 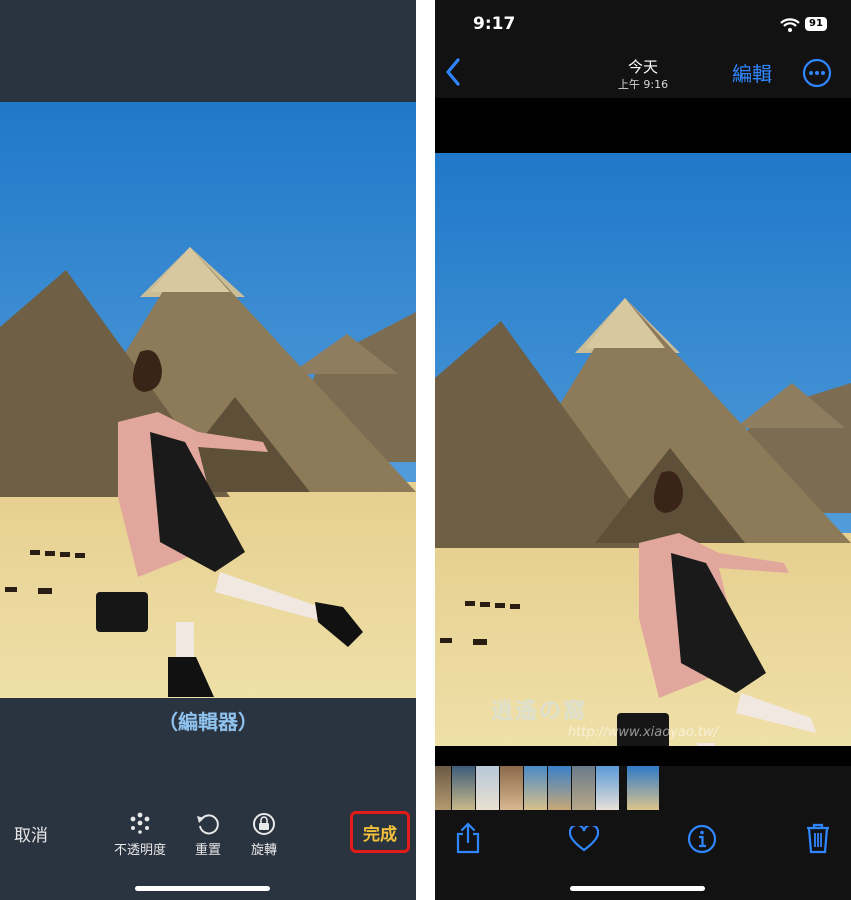 I want to click on heart-icon, so click(x=584, y=839).